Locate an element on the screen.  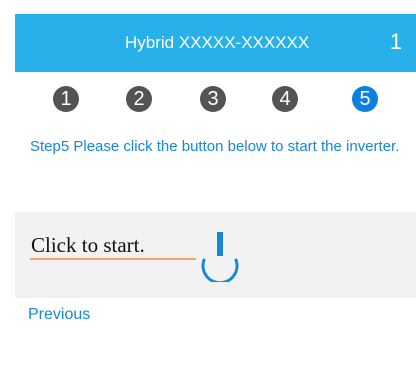
page-indicator: 1 is located at coordinates (395, 41).